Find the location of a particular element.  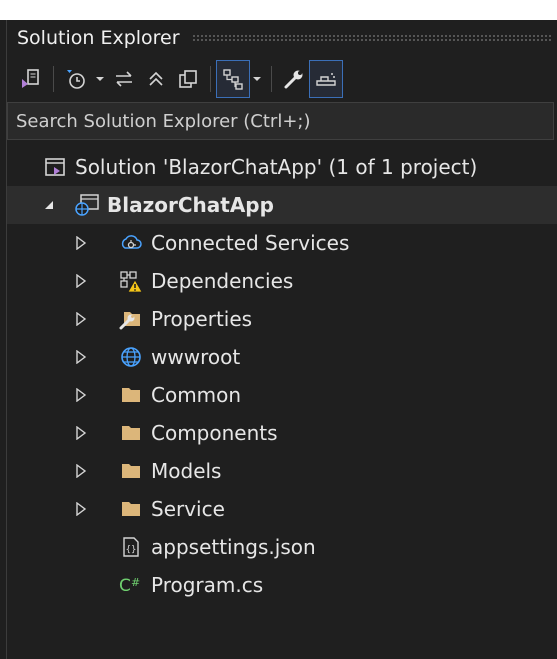

sync-button is located at coordinates (124, 79).